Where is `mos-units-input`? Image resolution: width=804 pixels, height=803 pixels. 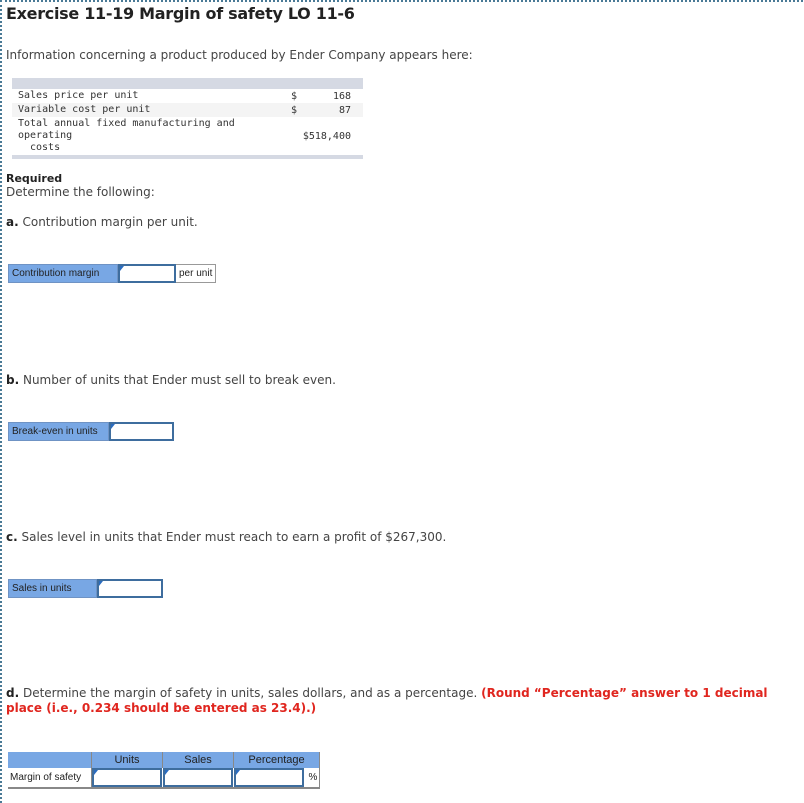 mos-units-input is located at coordinates (127, 777).